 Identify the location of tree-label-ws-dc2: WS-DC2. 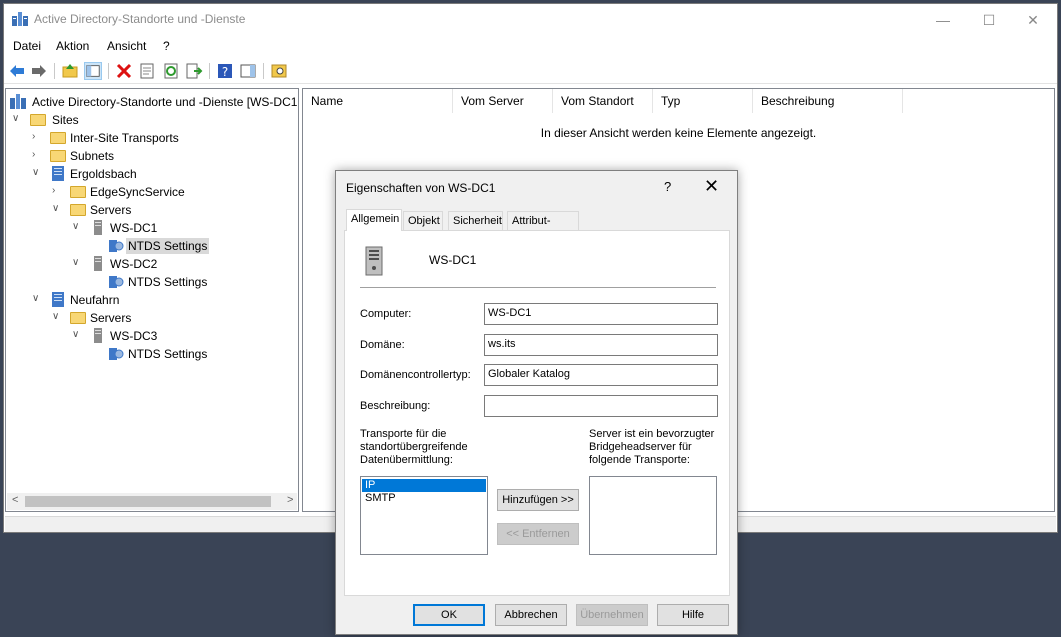
(134, 264).